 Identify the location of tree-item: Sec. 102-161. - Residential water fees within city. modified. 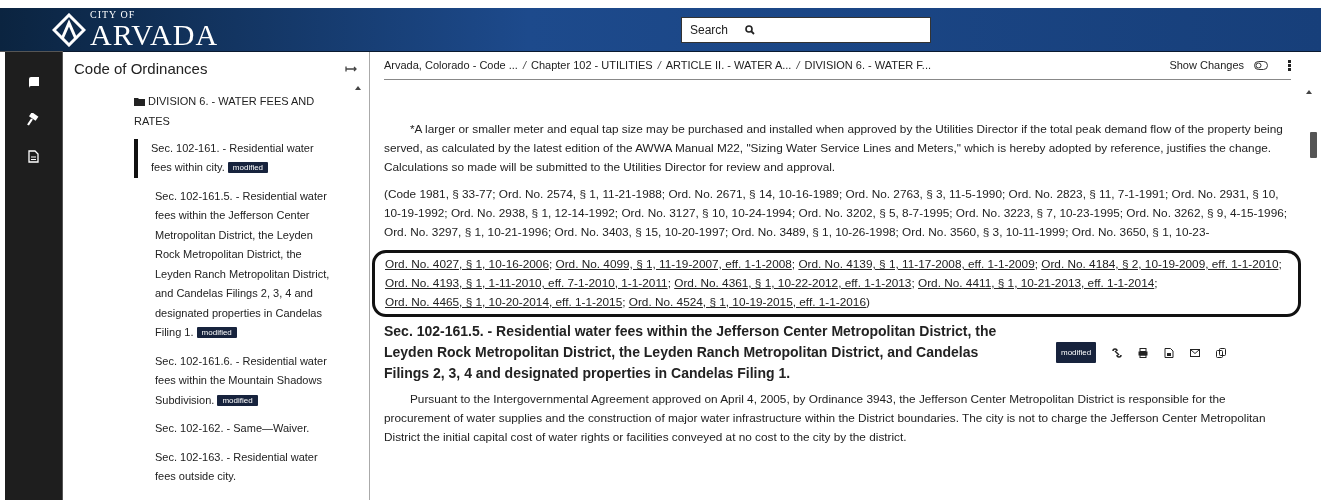
(232, 158).